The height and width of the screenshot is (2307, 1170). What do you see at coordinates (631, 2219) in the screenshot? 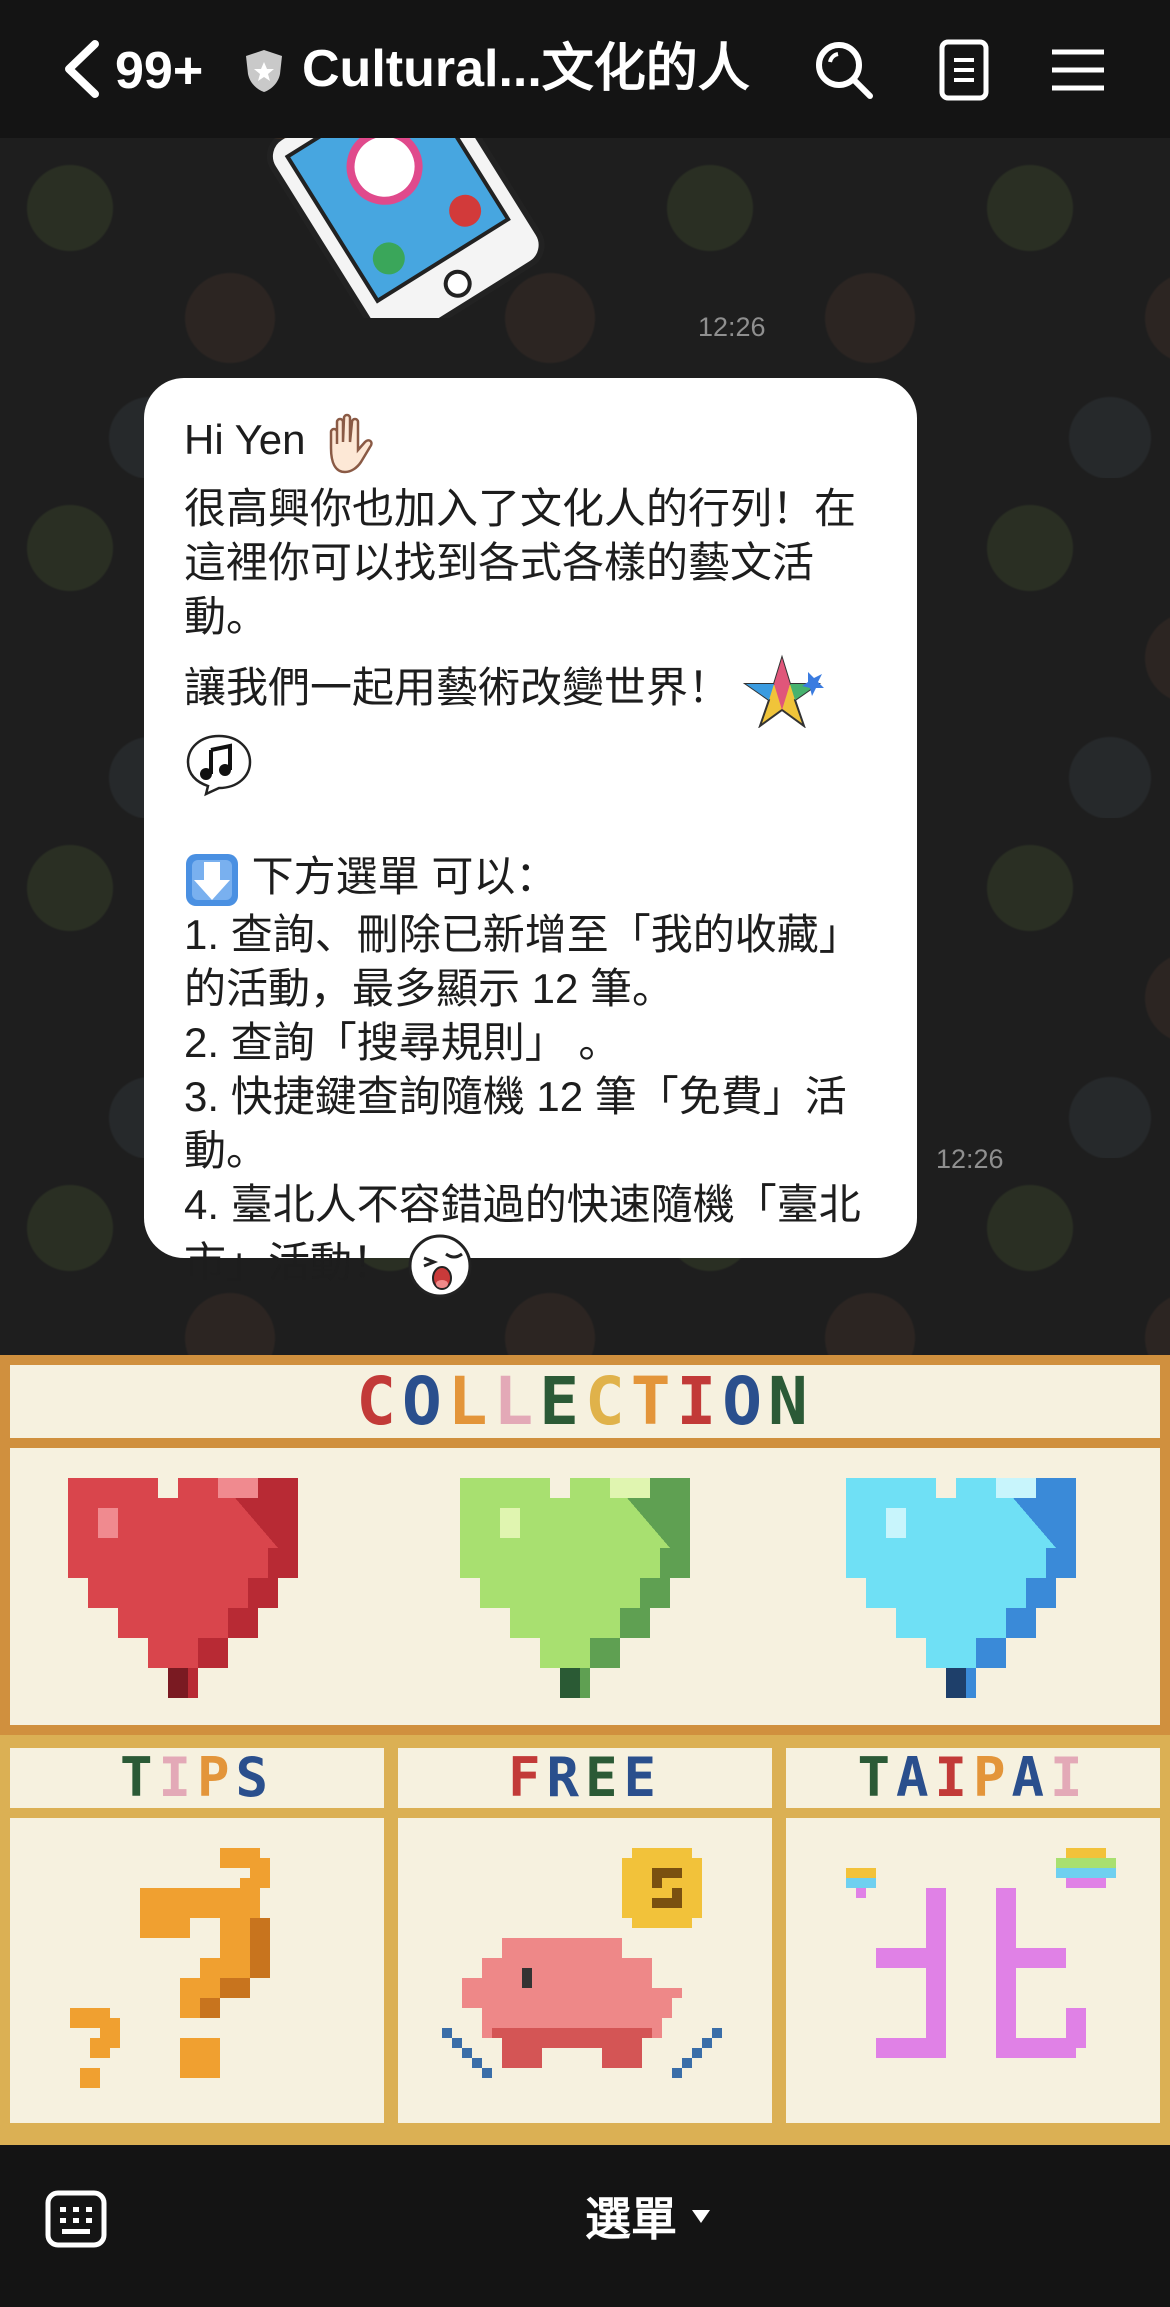
I see `menu-toggle-label: 選單` at bounding box center [631, 2219].